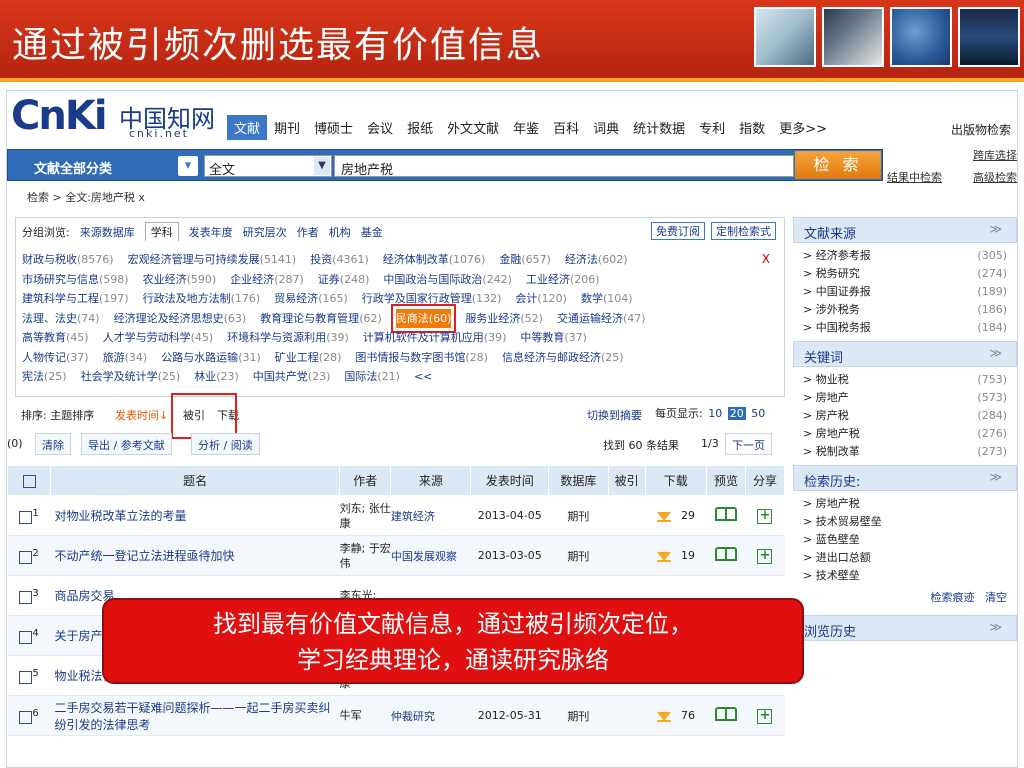 The image size is (1024, 768). I want to click on subject-filter-item: 工业经济(206), so click(563, 280).